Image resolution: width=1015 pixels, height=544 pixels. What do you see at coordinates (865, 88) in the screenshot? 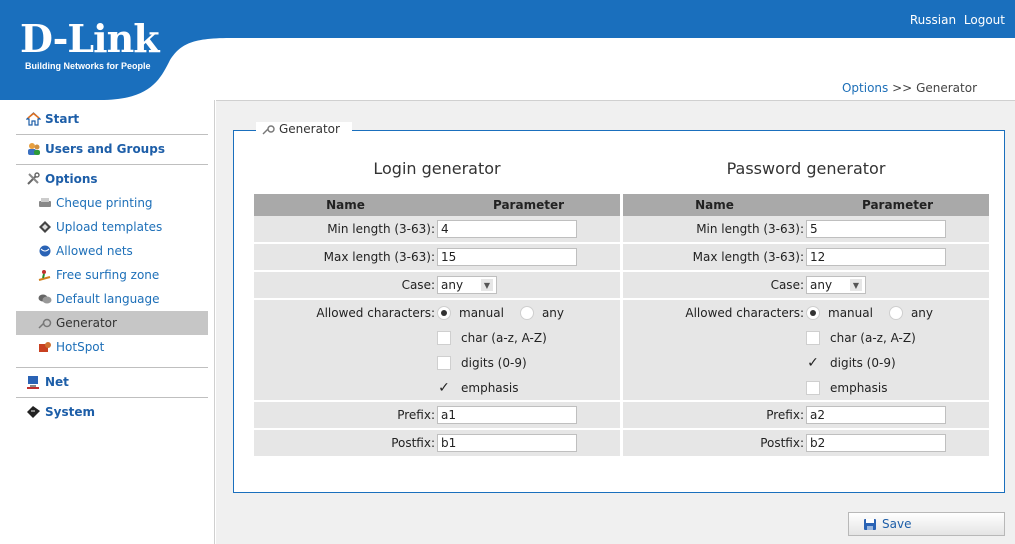
I see `breadcrumb-options-link: Options` at bounding box center [865, 88].